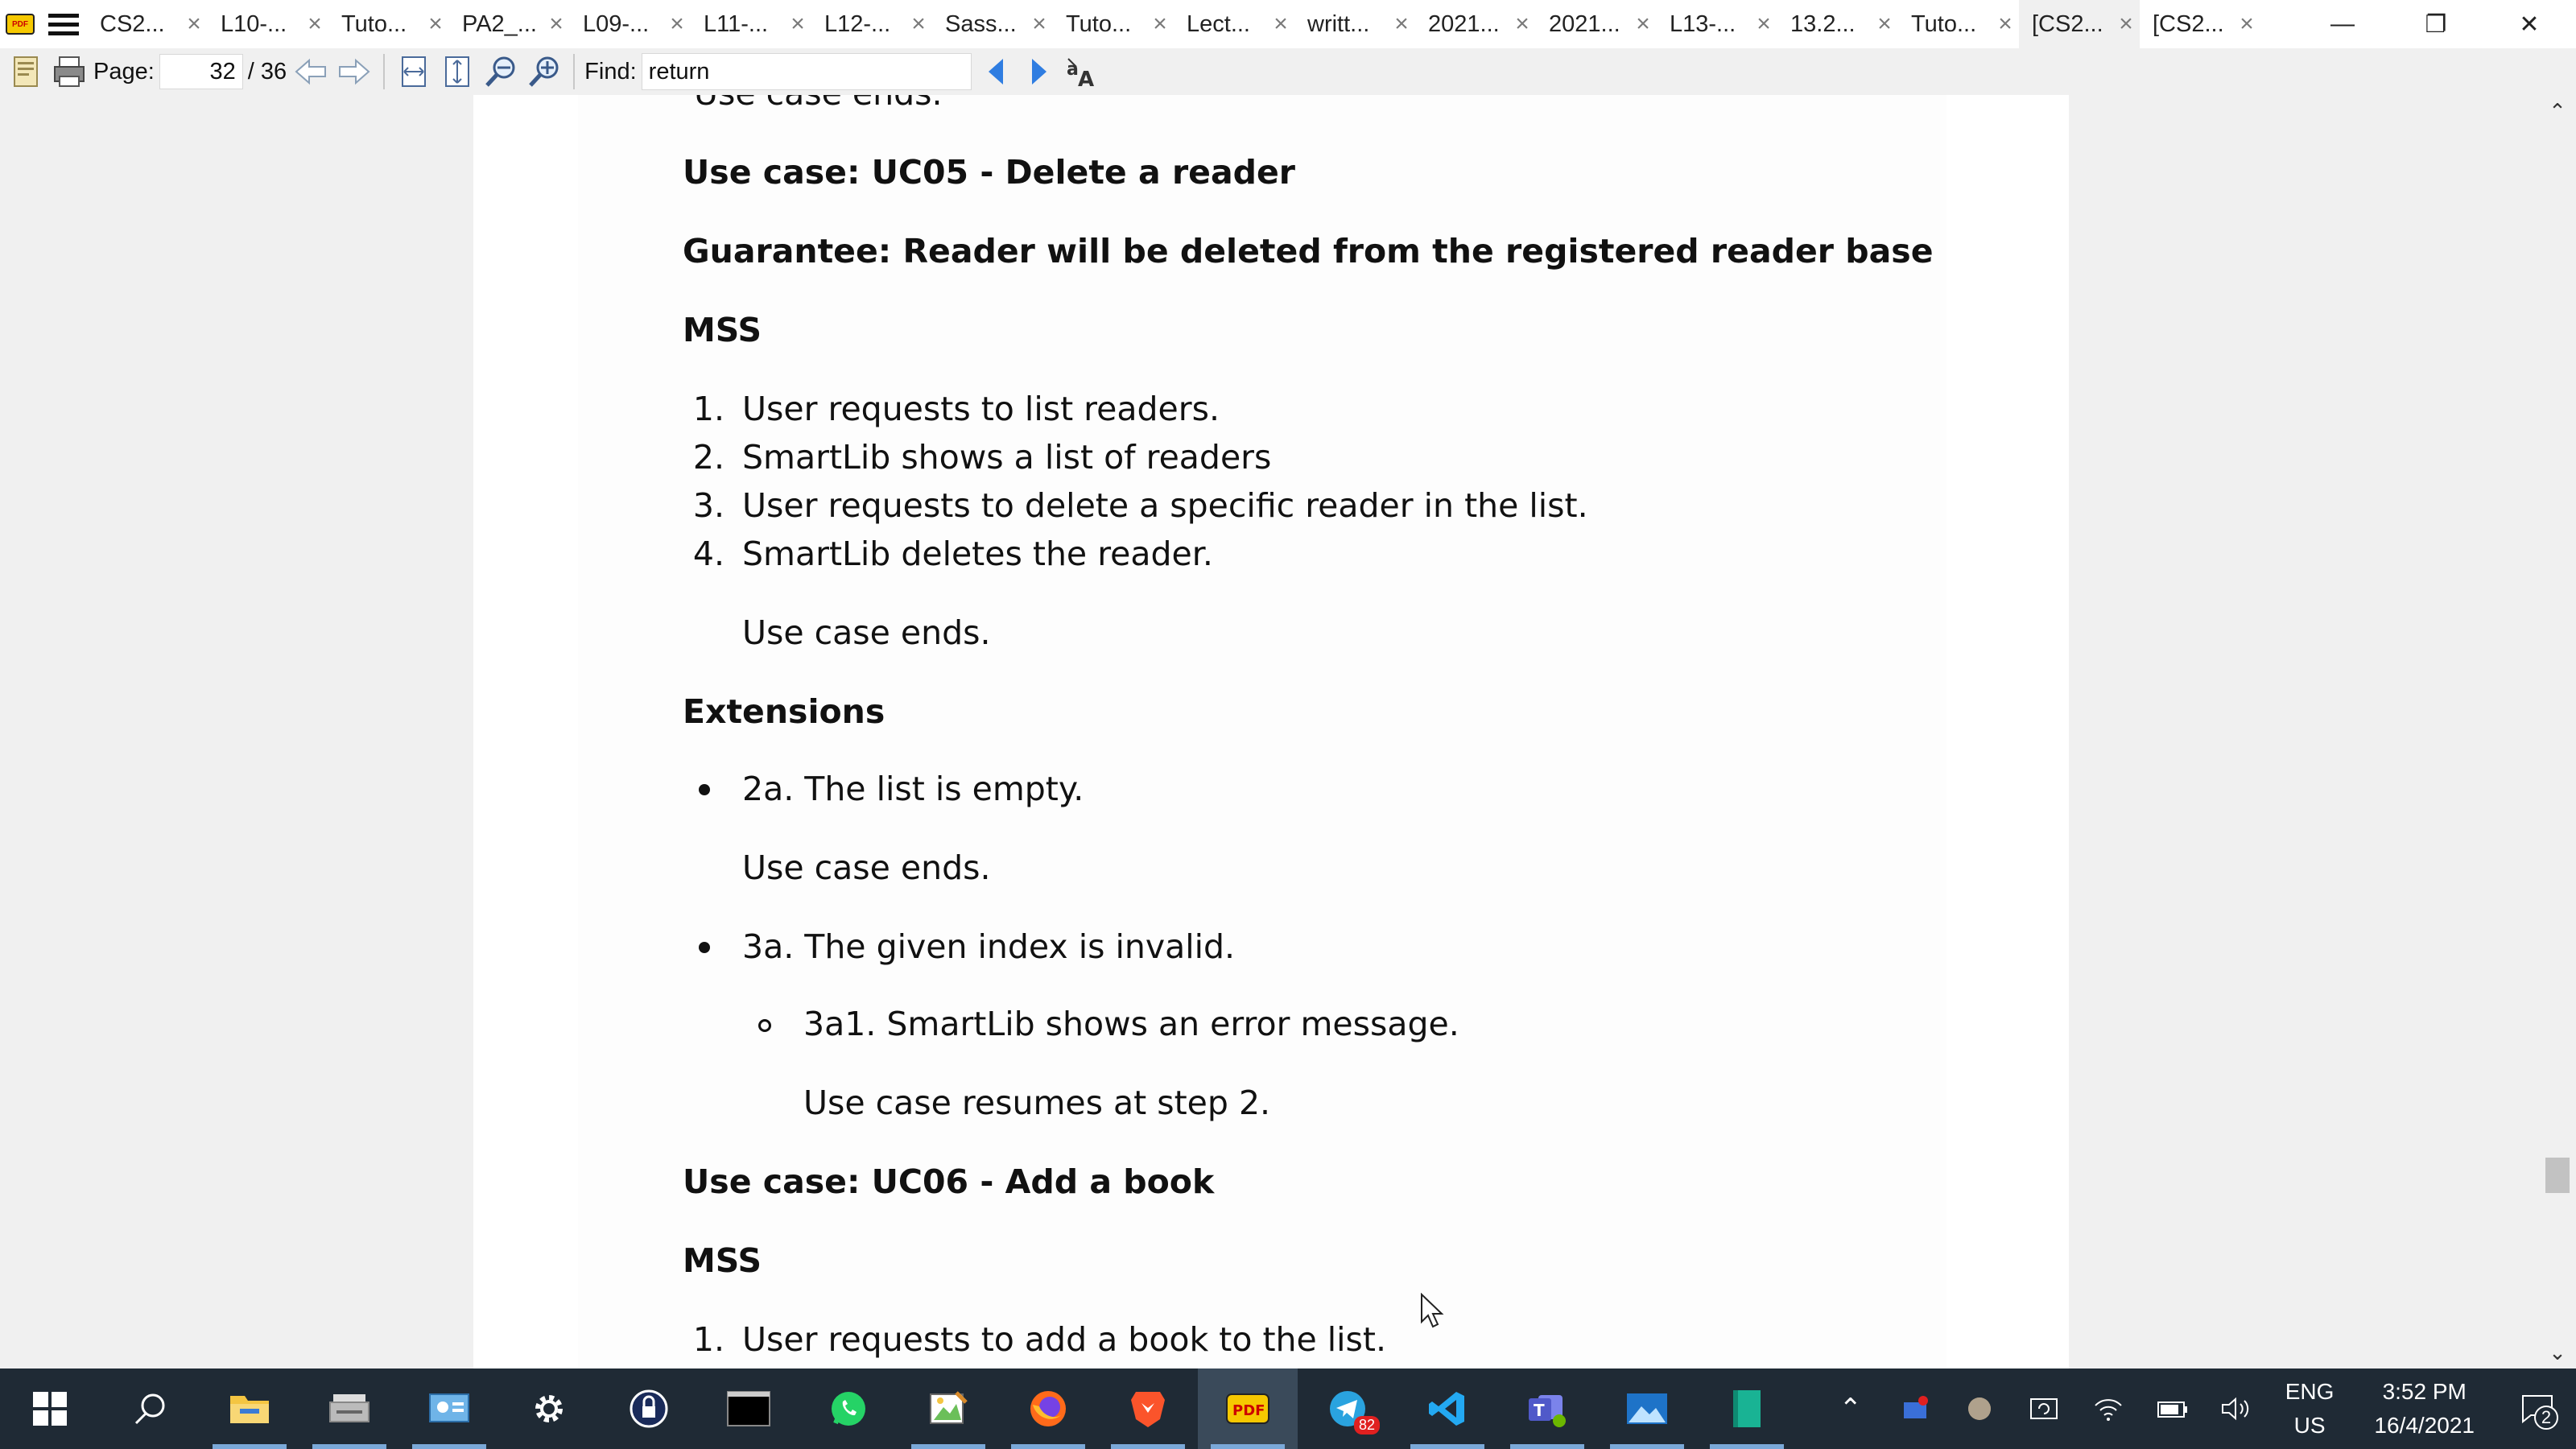 The image size is (2576, 1449). Describe the element at coordinates (413, 71) in the screenshot. I see `fit-width-icon` at that location.